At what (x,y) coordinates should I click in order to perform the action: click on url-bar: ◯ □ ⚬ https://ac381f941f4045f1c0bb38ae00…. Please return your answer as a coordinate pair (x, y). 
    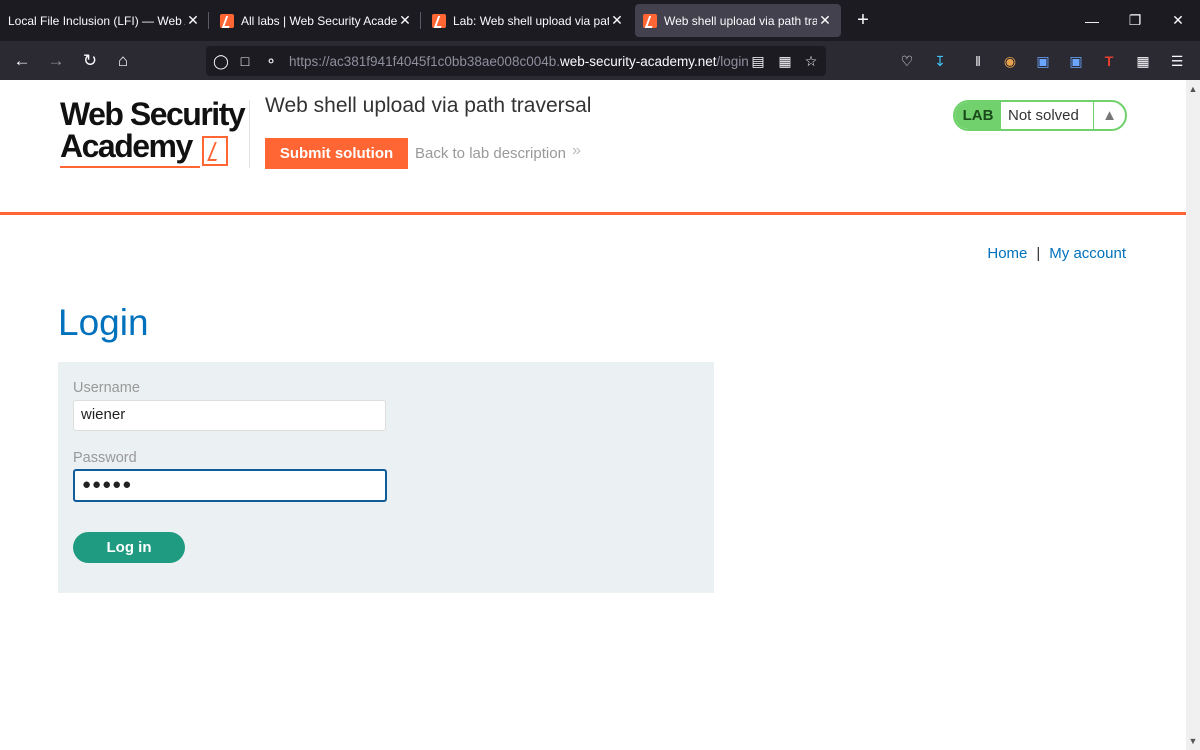
    Looking at the image, I should click on (516, 61).